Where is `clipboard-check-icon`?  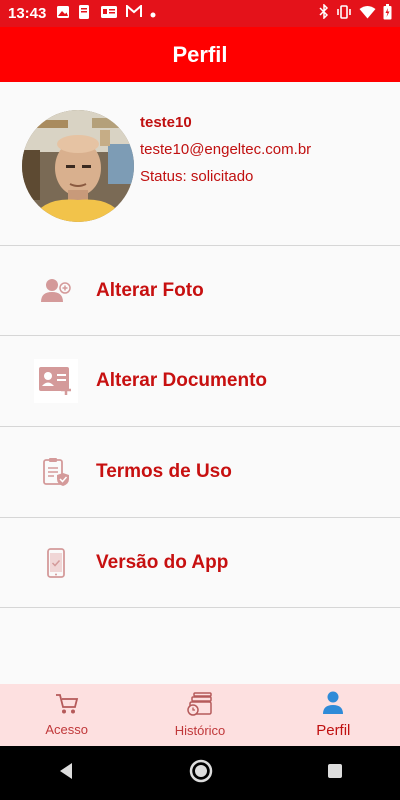
clipboard-check-icon is located at coordinates (56, 472).